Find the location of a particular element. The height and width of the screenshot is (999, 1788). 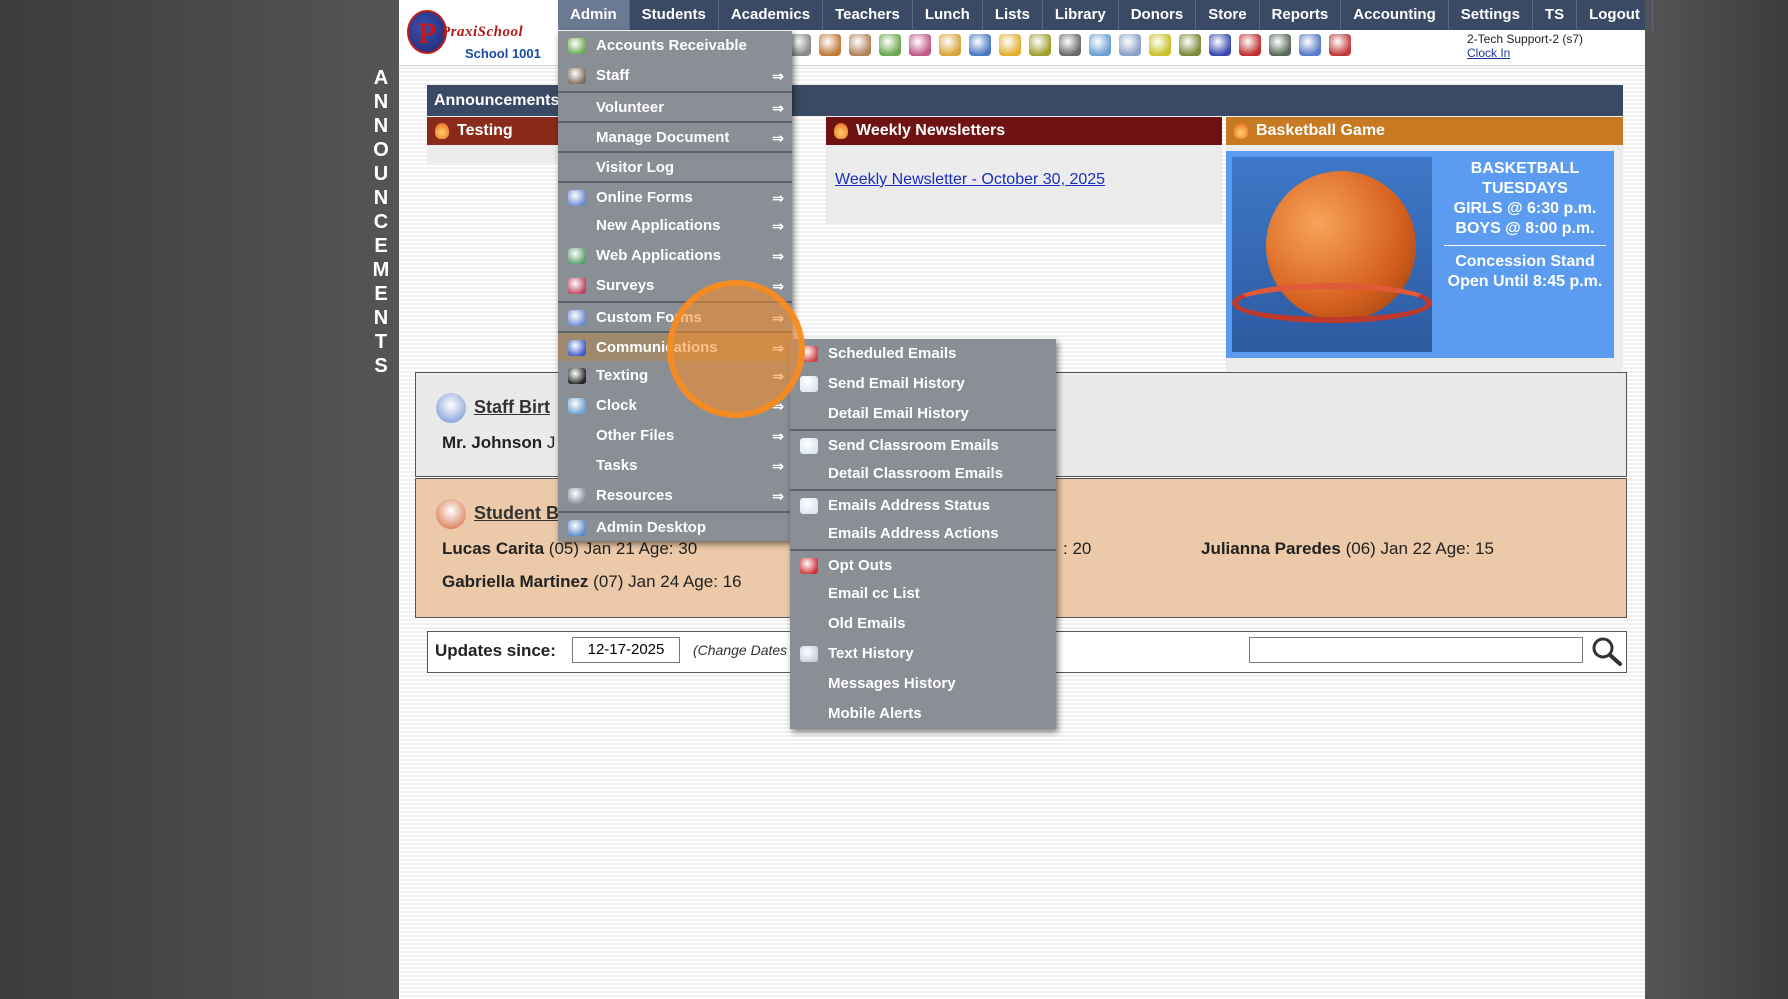

menu-item-communications: Communications ⇒ is located at coordinates (675, 346).